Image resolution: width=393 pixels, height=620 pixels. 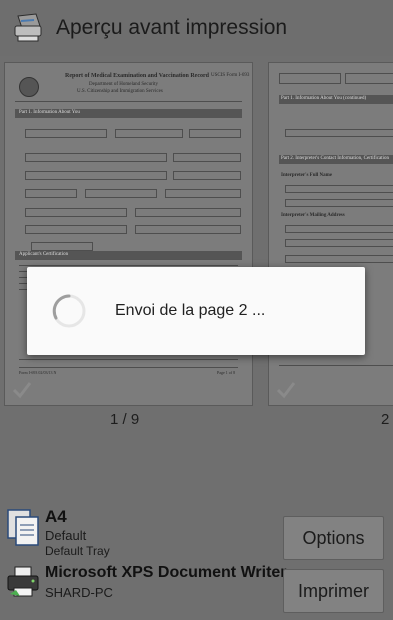 I want to click on paper-type: Default, so click(x=66, y=535).